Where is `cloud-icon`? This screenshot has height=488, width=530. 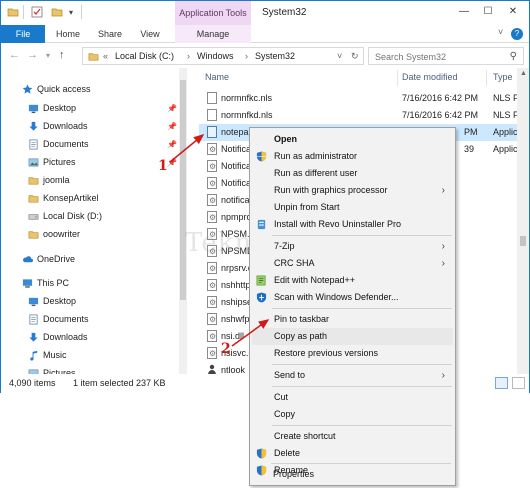
cloud-icon is located at coordinates (28, 259).